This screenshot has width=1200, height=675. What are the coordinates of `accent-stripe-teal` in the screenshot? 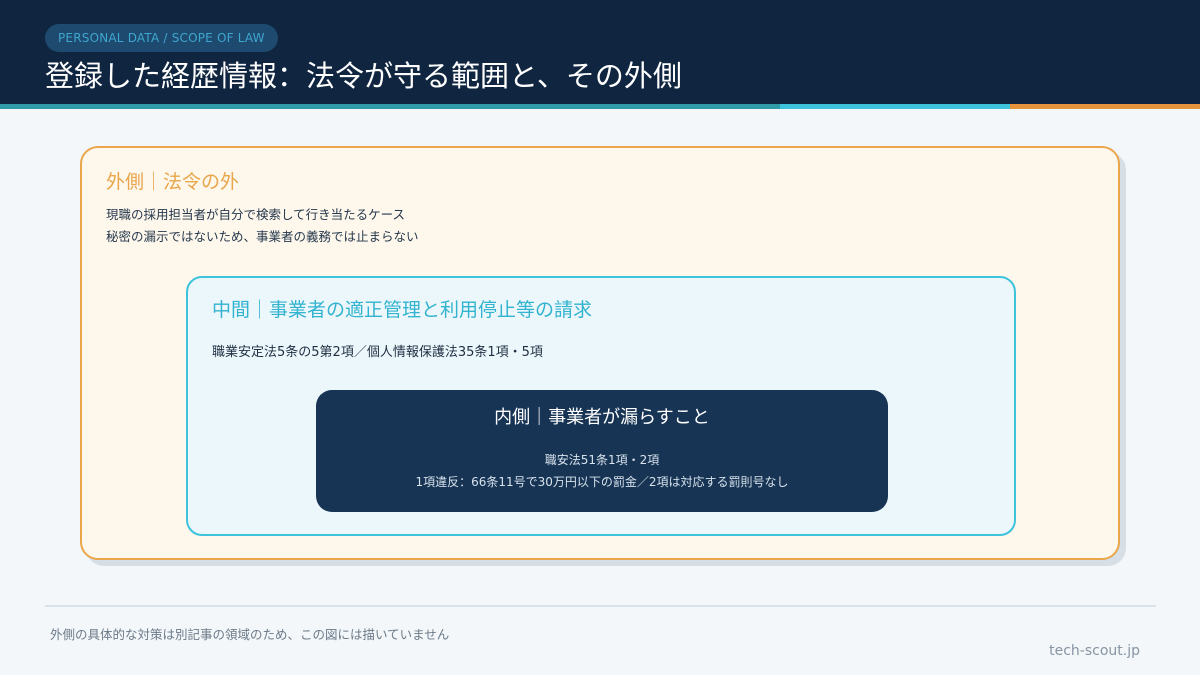 It's located at (390, 106).